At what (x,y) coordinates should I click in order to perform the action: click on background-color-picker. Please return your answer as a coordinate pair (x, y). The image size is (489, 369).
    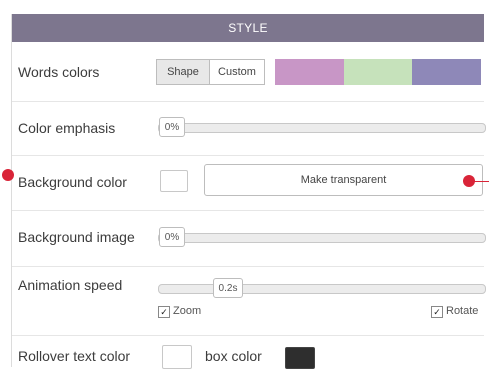
    Looking at the image, I should click on (174, 181).